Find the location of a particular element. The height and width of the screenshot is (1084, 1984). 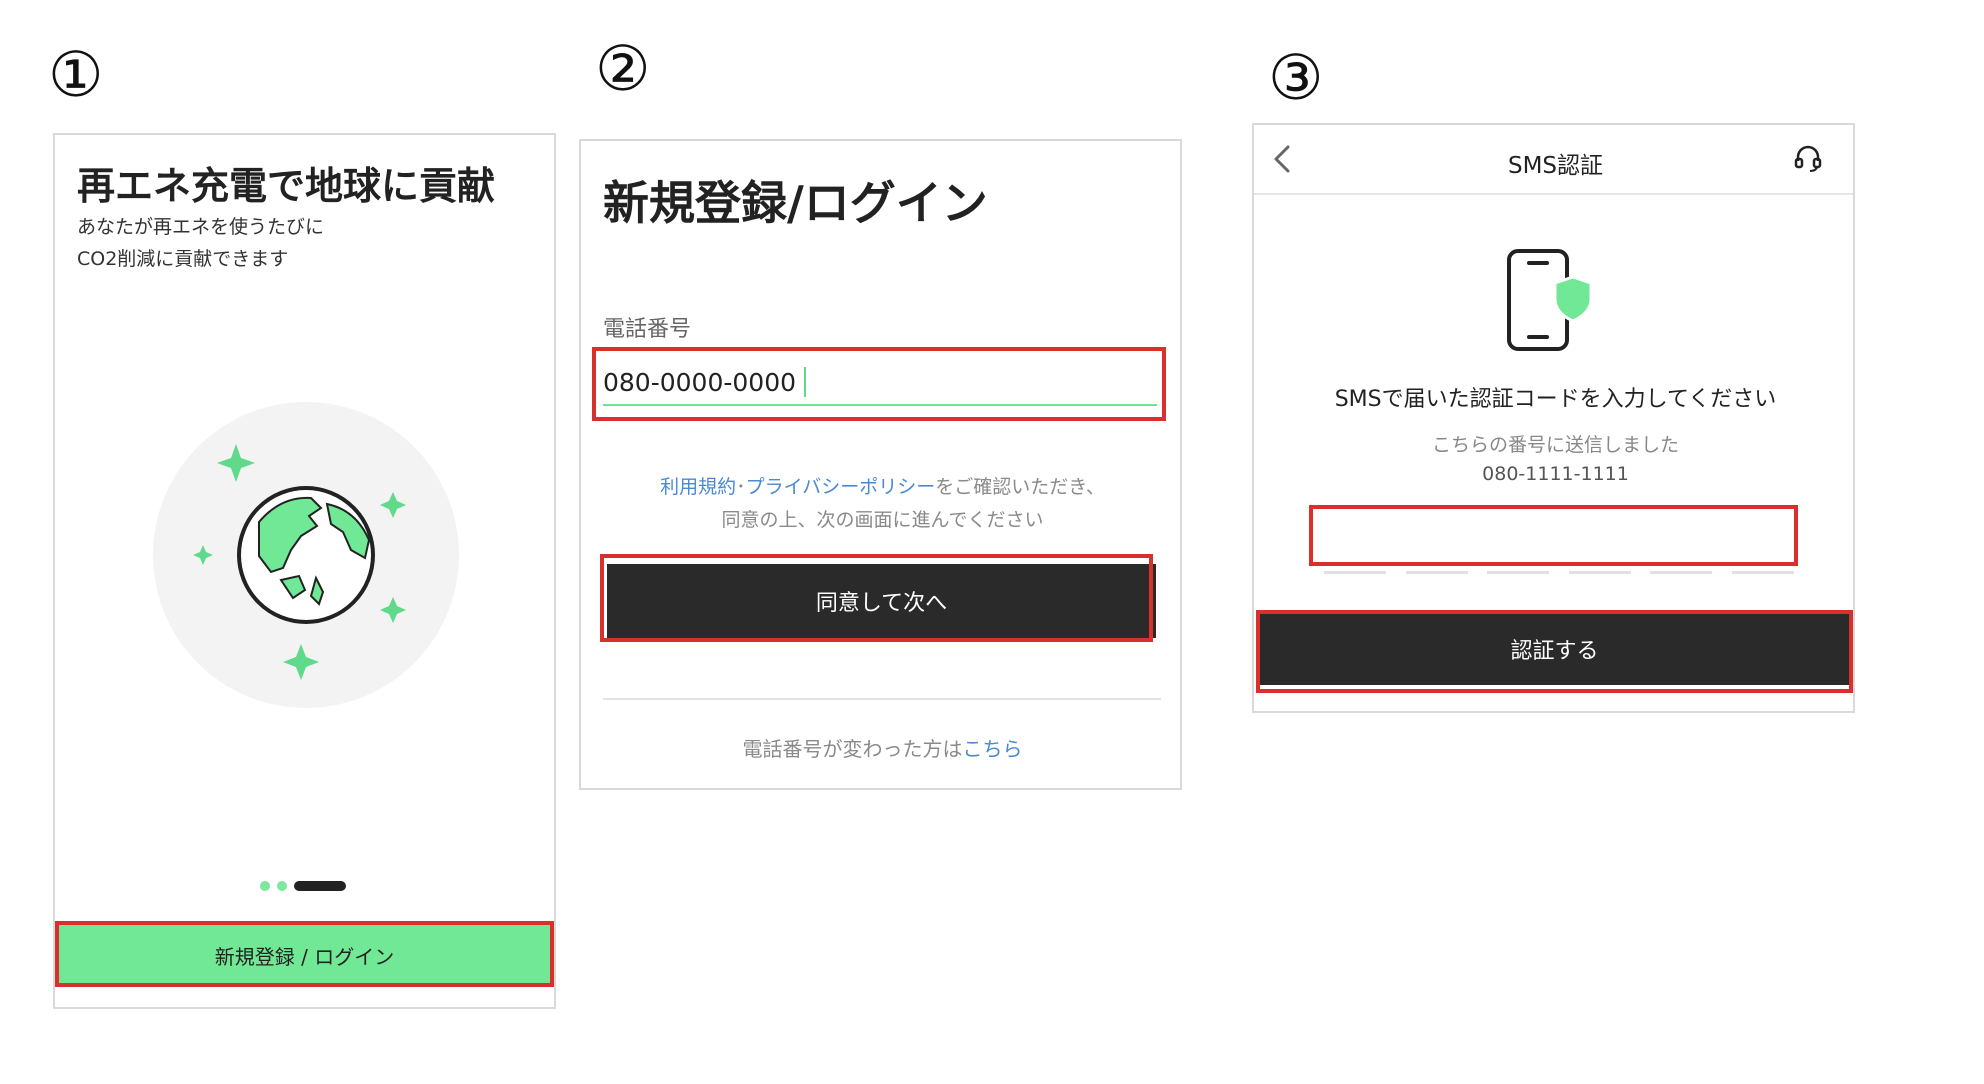

phone-changed-notice: 電話番号が変わった方はこちら is located at coordinates (880, 747).